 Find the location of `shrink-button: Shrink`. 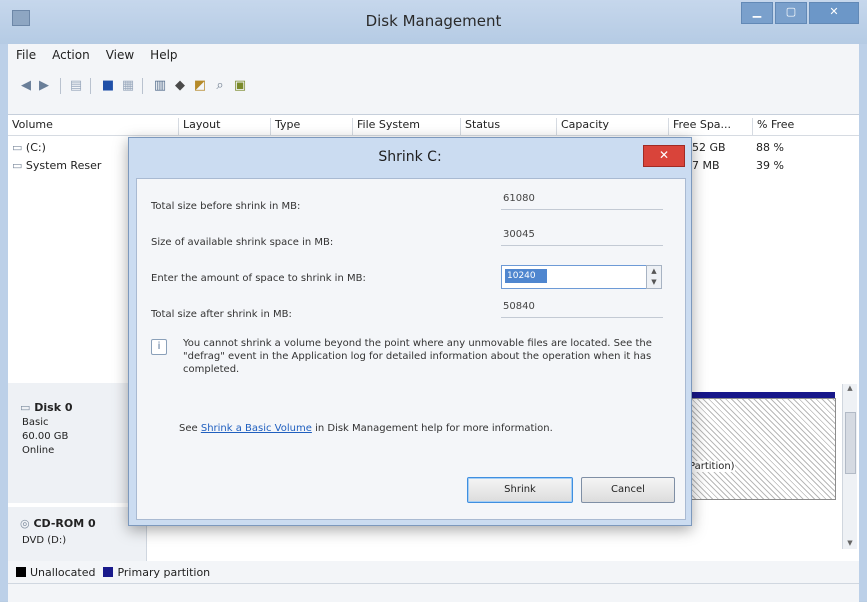

shrink-button: Shrink is located at coordinates (520, 490).